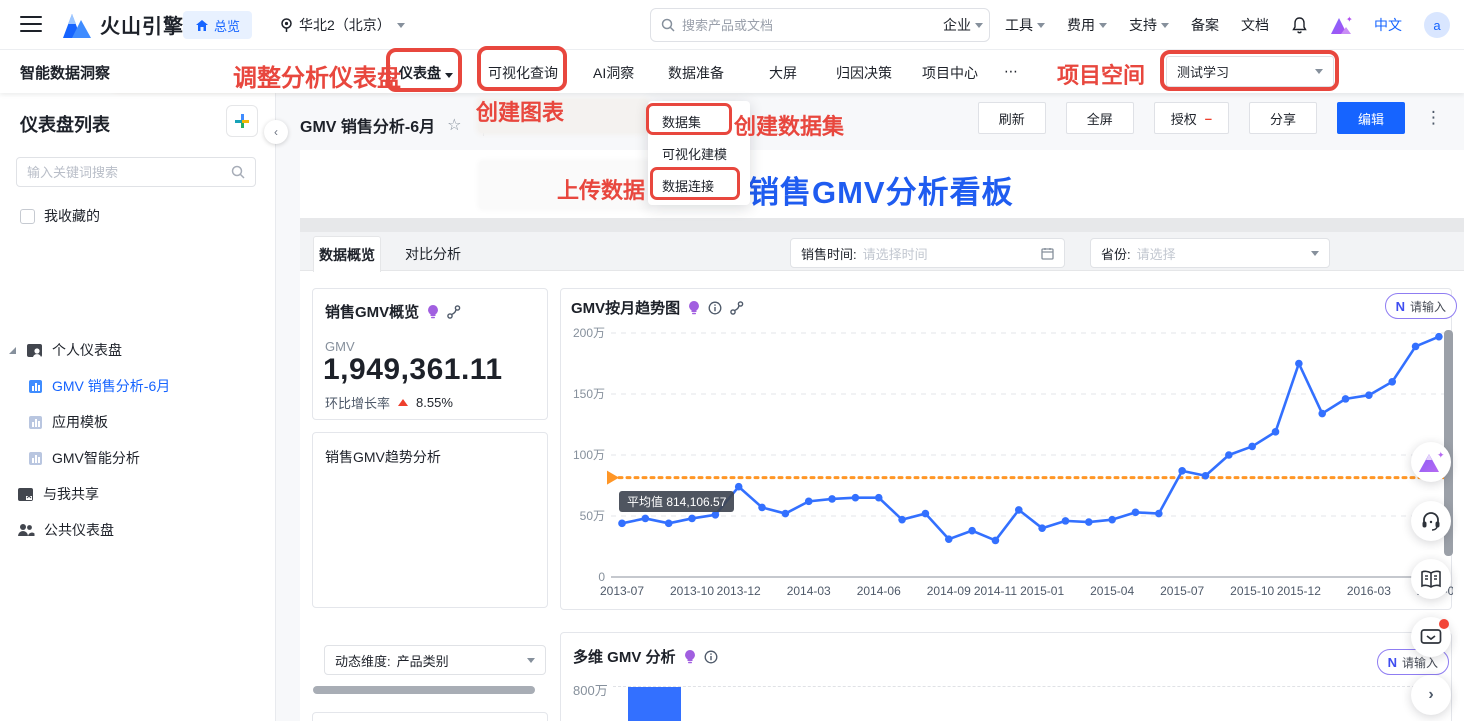  Describe the element at coordinates (434, 402) in the screenshot. I see `mom-value: 8.55%` at that location.